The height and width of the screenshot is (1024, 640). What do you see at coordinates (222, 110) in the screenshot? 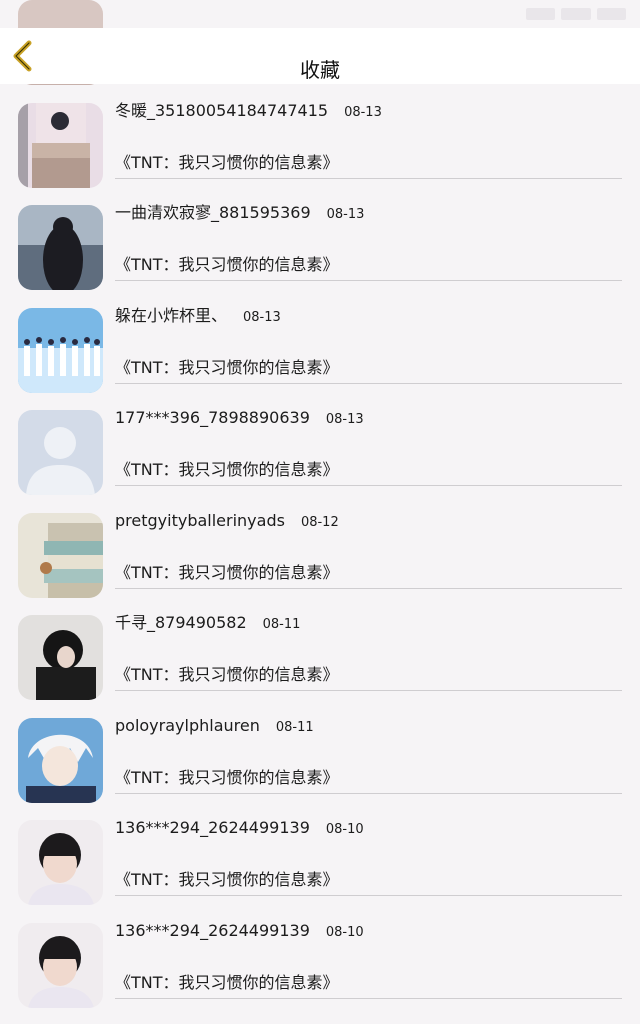
I see `user-name-text: 冬暖_35180054184747415` at bounding box center [222, 110].